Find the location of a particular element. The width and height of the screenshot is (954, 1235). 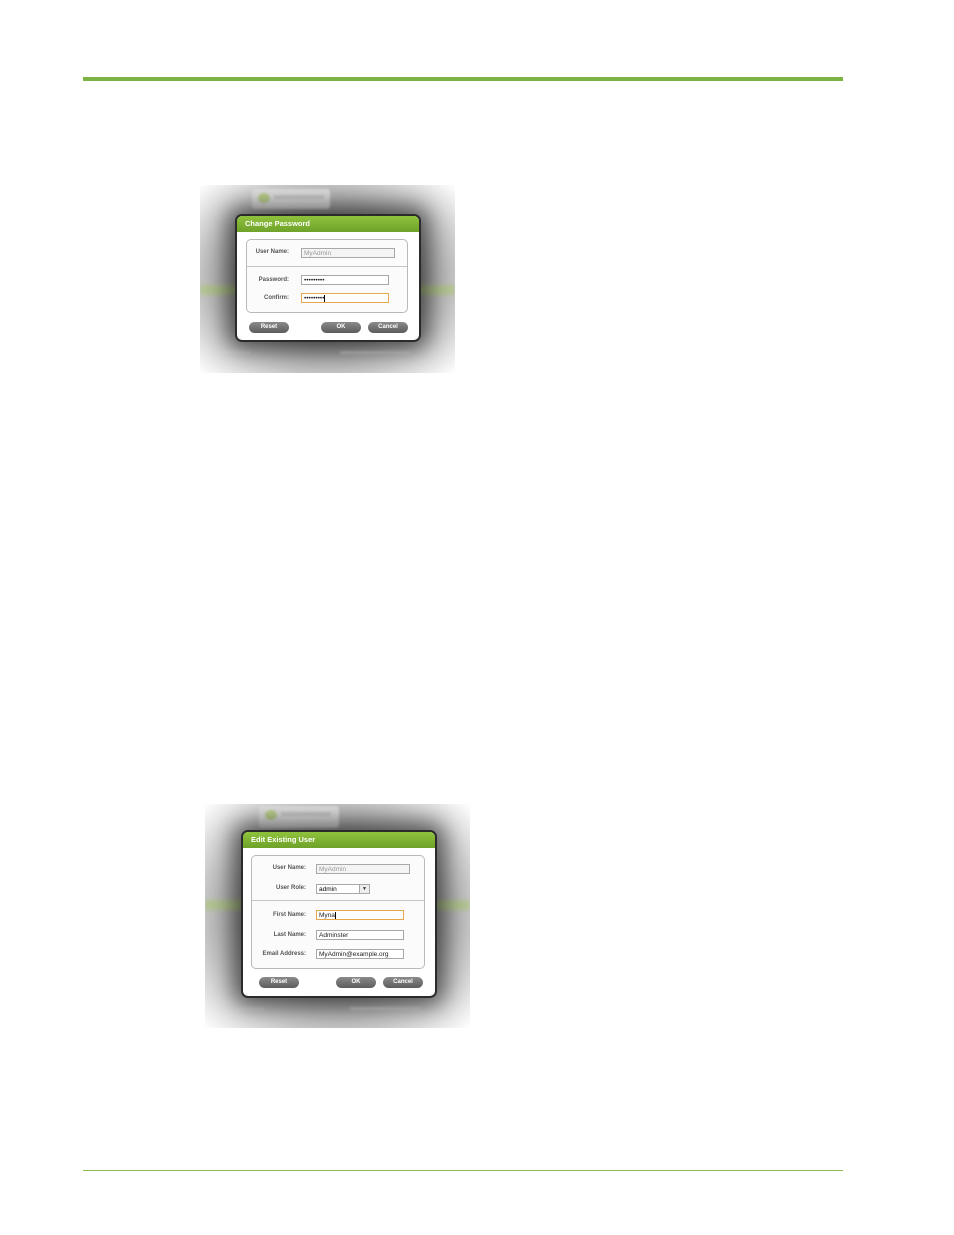

email-address-field: MyAdmin@example.org is located at coordinates (360, 954).